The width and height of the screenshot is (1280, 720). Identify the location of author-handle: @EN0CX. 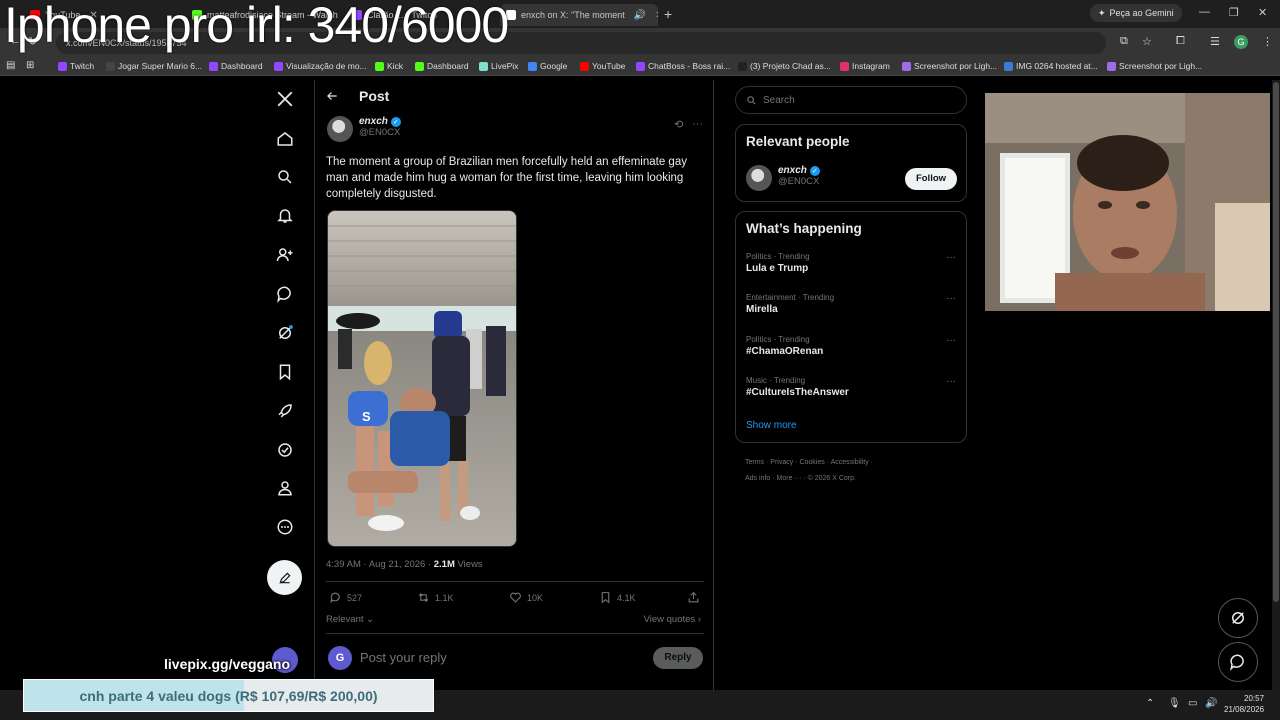
(380, 132).